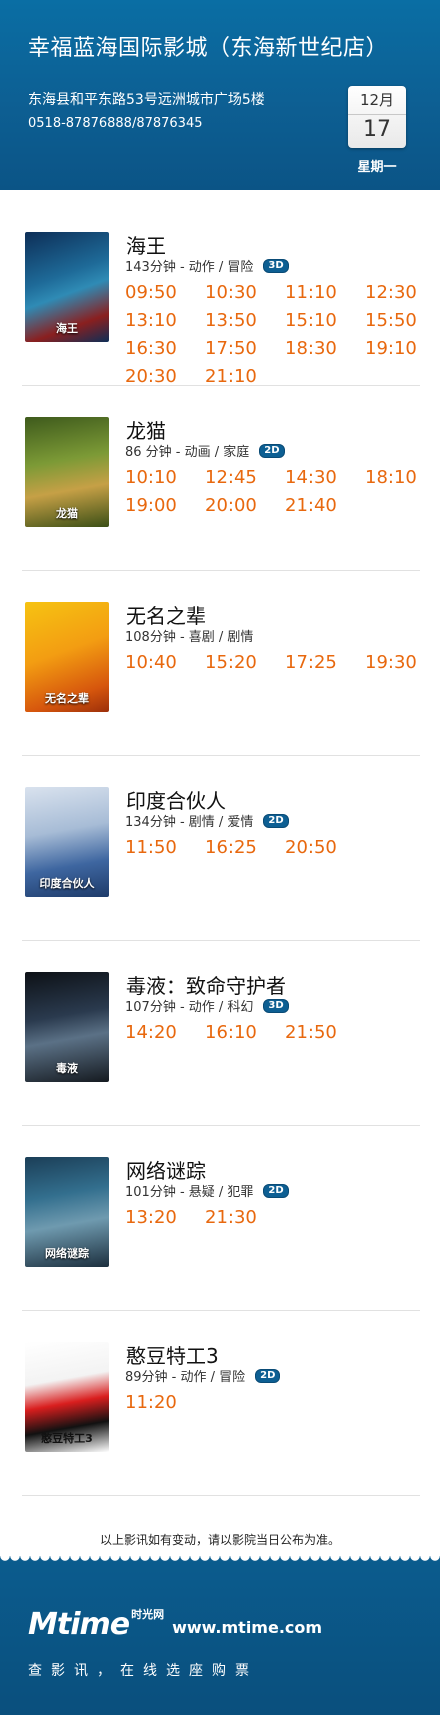 This screenshot has width=440, height=1715. What do you see at coordinates (402, 478) in the screenshot?
I see `showtime: 18:10` at bounding box center [402, 478].